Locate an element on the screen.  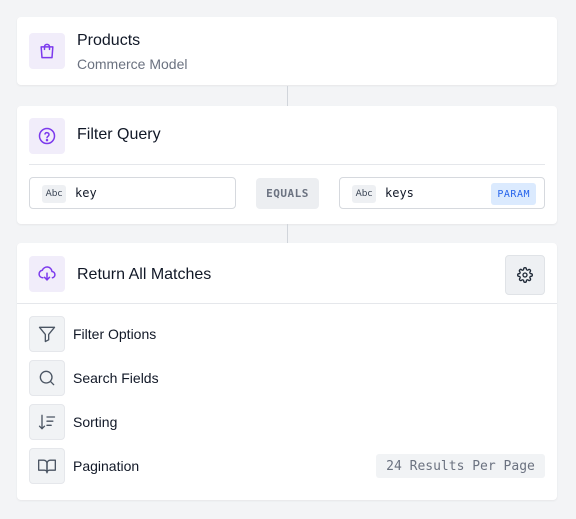
help-circle-icon is located at coordinates (47, 136).